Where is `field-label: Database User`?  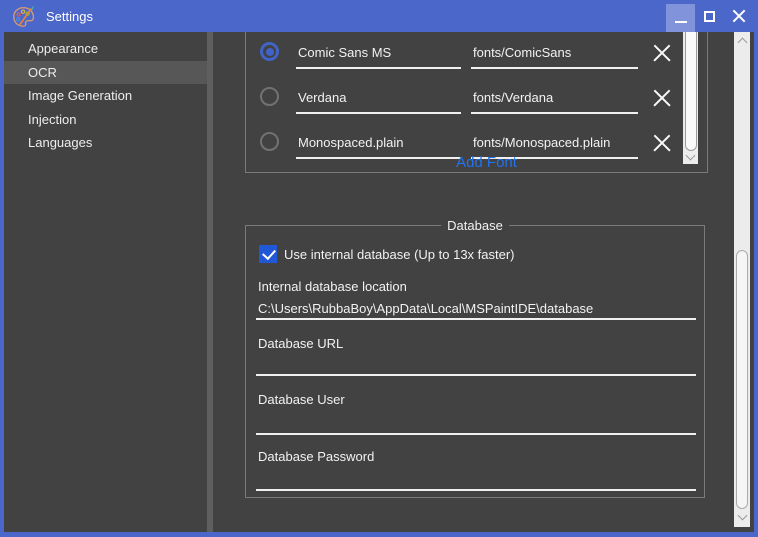 field-label: Database User is located at coordinates (301, 399).